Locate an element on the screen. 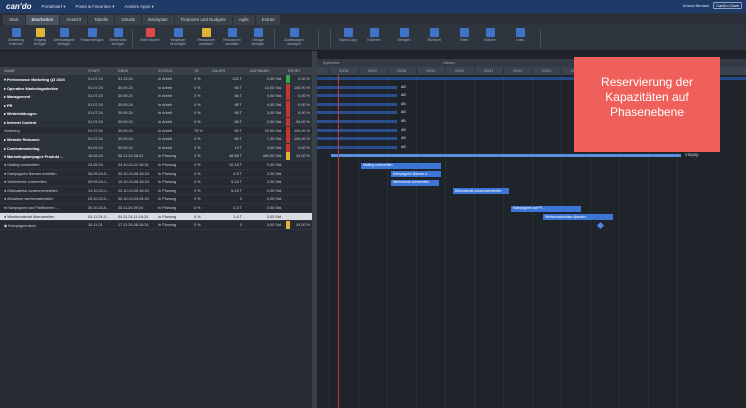 The image size is (746, 408). column-header-ende: ENDE is located at coordinates (123, 71).